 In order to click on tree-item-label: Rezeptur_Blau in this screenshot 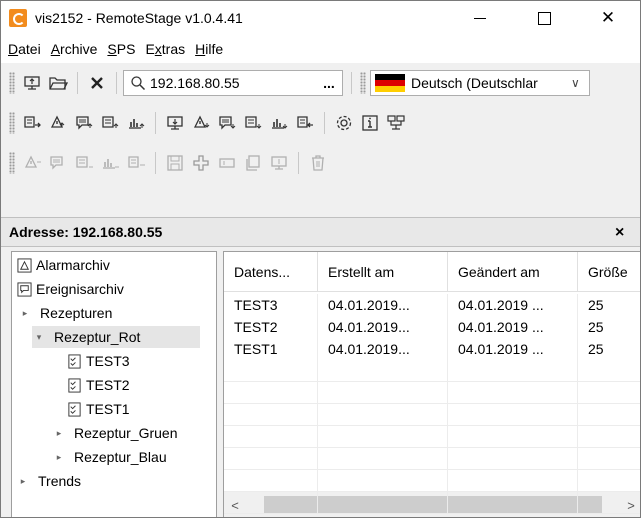, I will do `click(120, 457)`.